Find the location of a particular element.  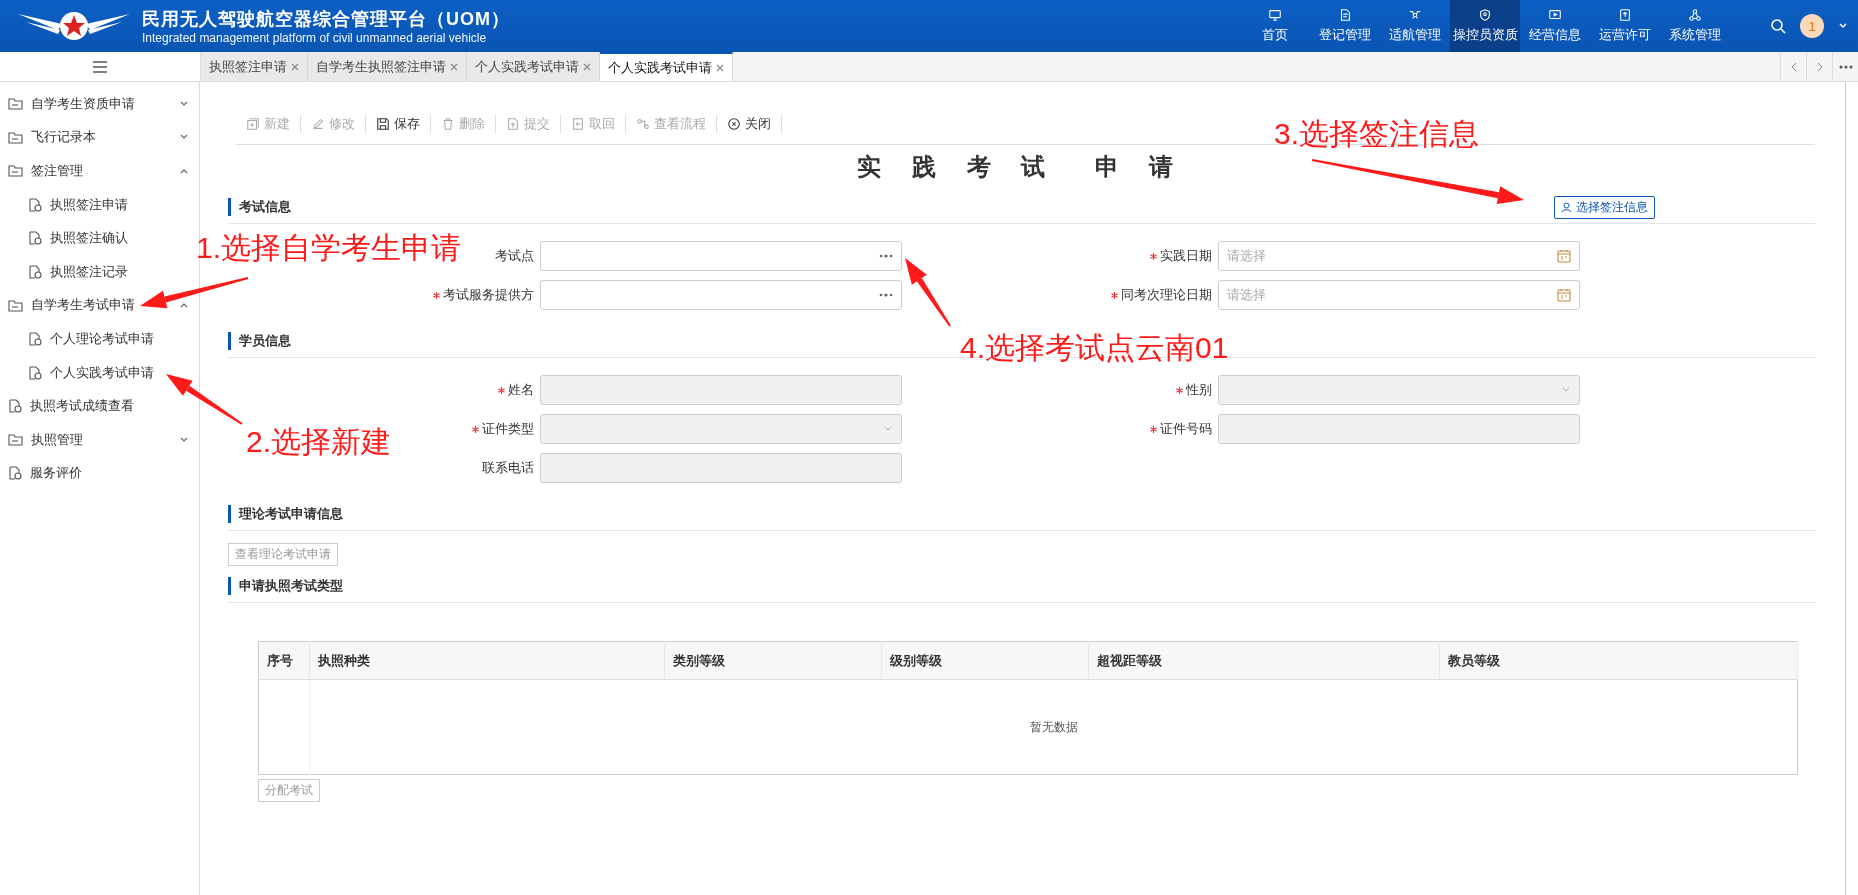

search-icon is located at coordinates (1778, 26).